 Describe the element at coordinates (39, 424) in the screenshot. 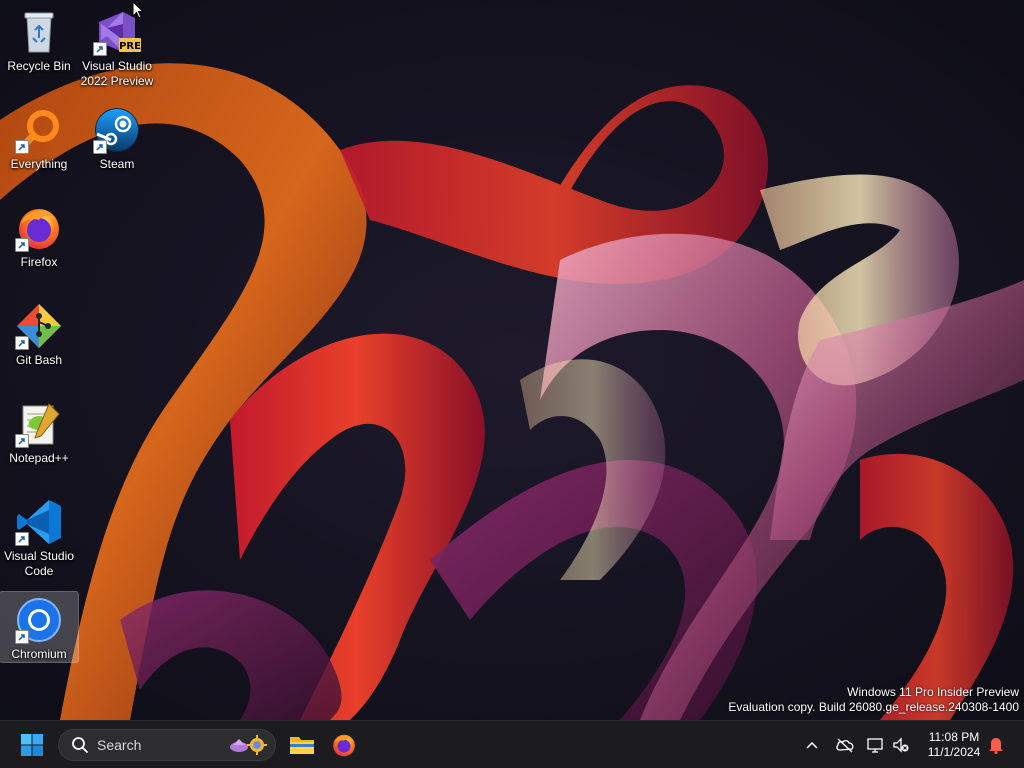

I see `notepad-plus-plus-icon` at that location.